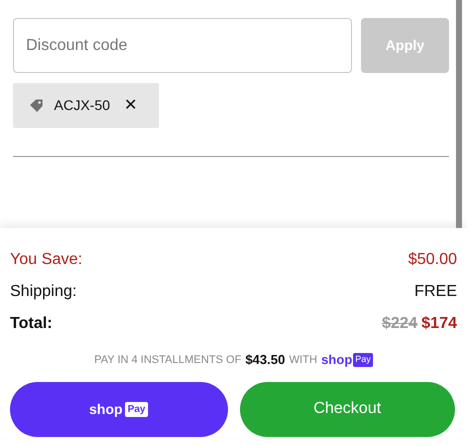 The height and width of the screenshot is (446, 467). What do you see at coordinates (131, 106) in the screenshot?
I see `remove-button: ✕` at bounding box center [131, 106].